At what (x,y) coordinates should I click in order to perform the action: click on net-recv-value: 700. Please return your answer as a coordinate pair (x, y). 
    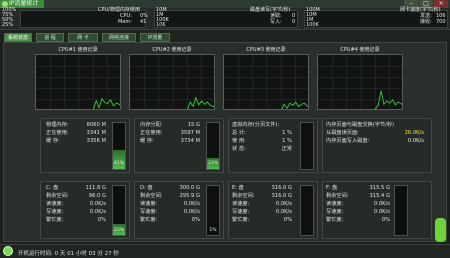
    Looking at the image, I should click on (441, 22).